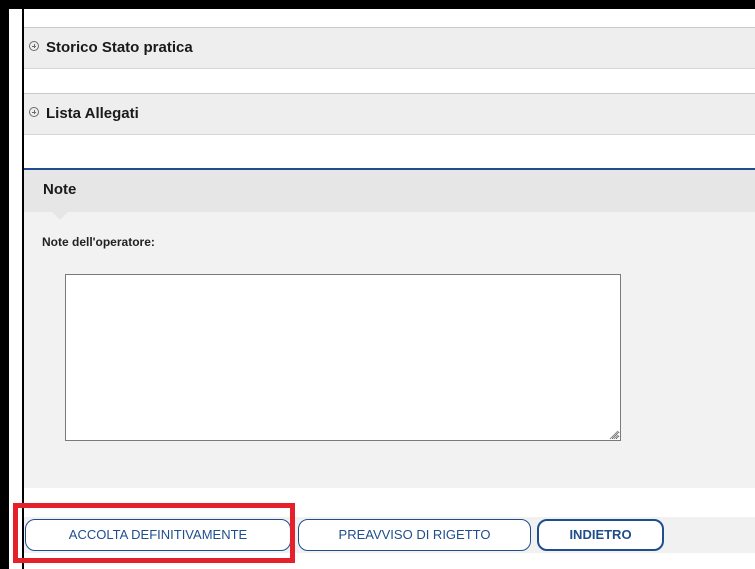  Describe the element at coordinates (377, 4) in the screenshot. I see `window-border-top` at that location.